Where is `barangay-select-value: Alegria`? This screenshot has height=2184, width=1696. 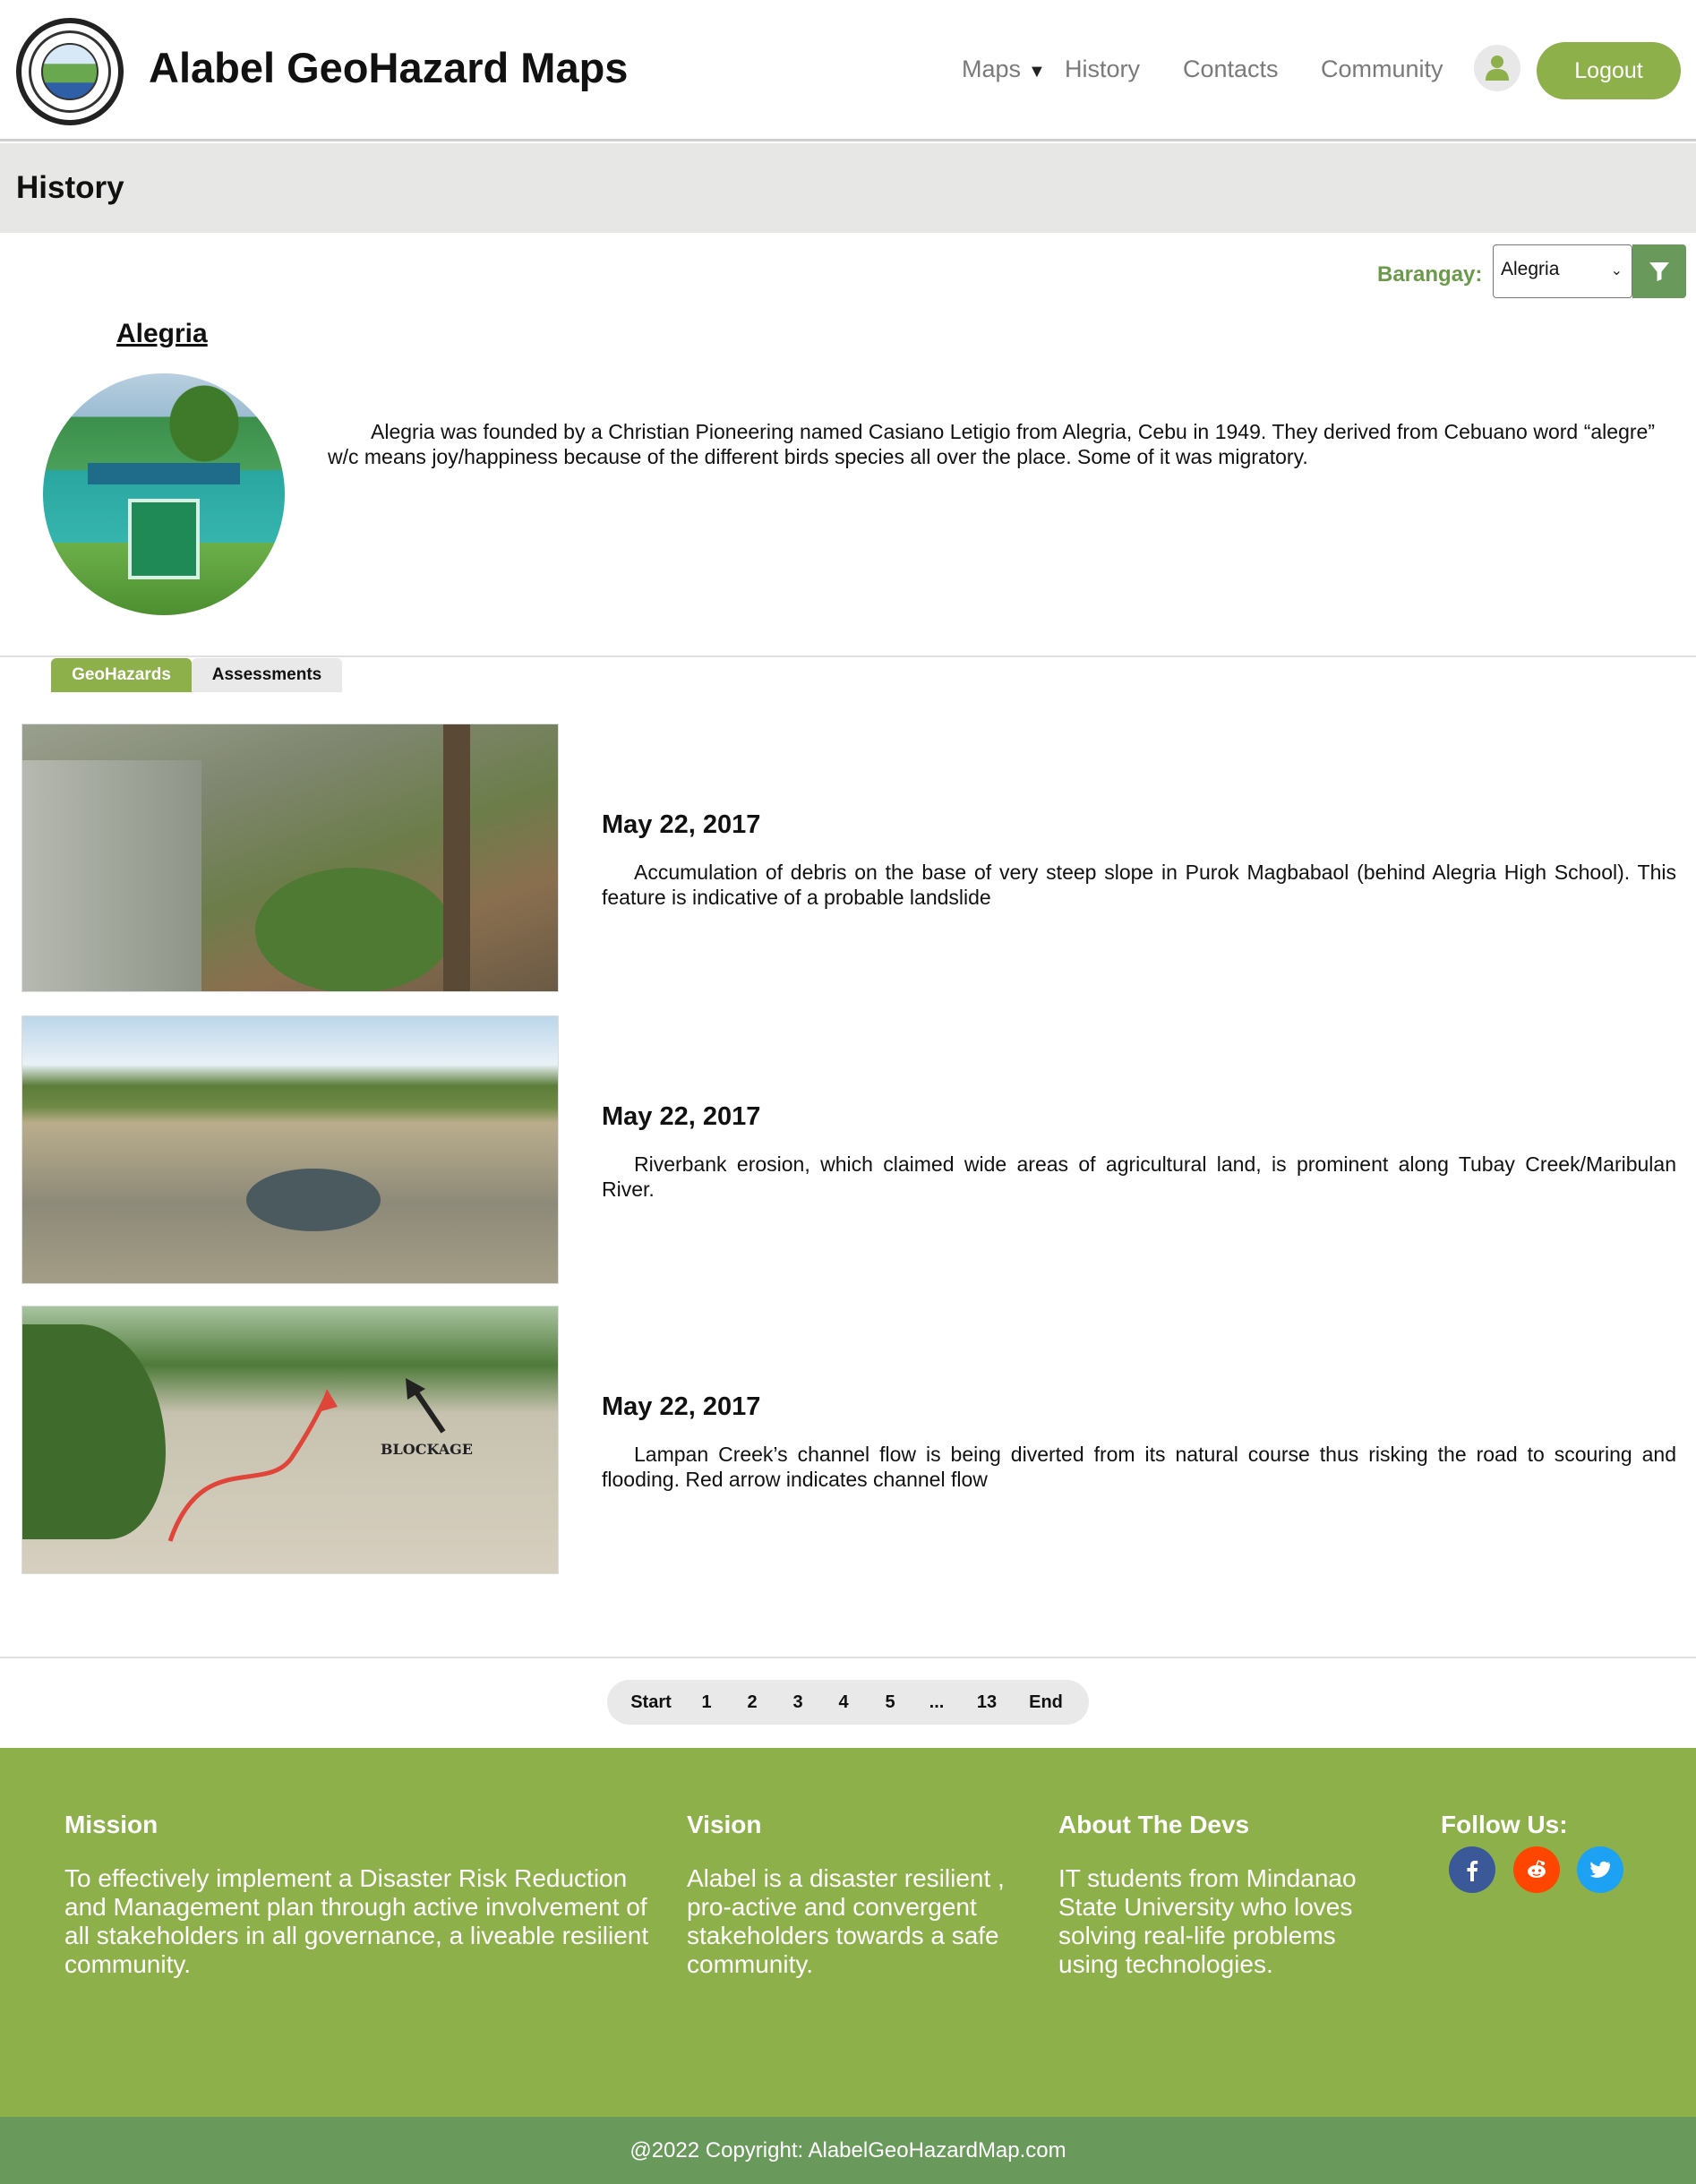
barangay-select-value: Alegria is located at coordinates (1531, 269).